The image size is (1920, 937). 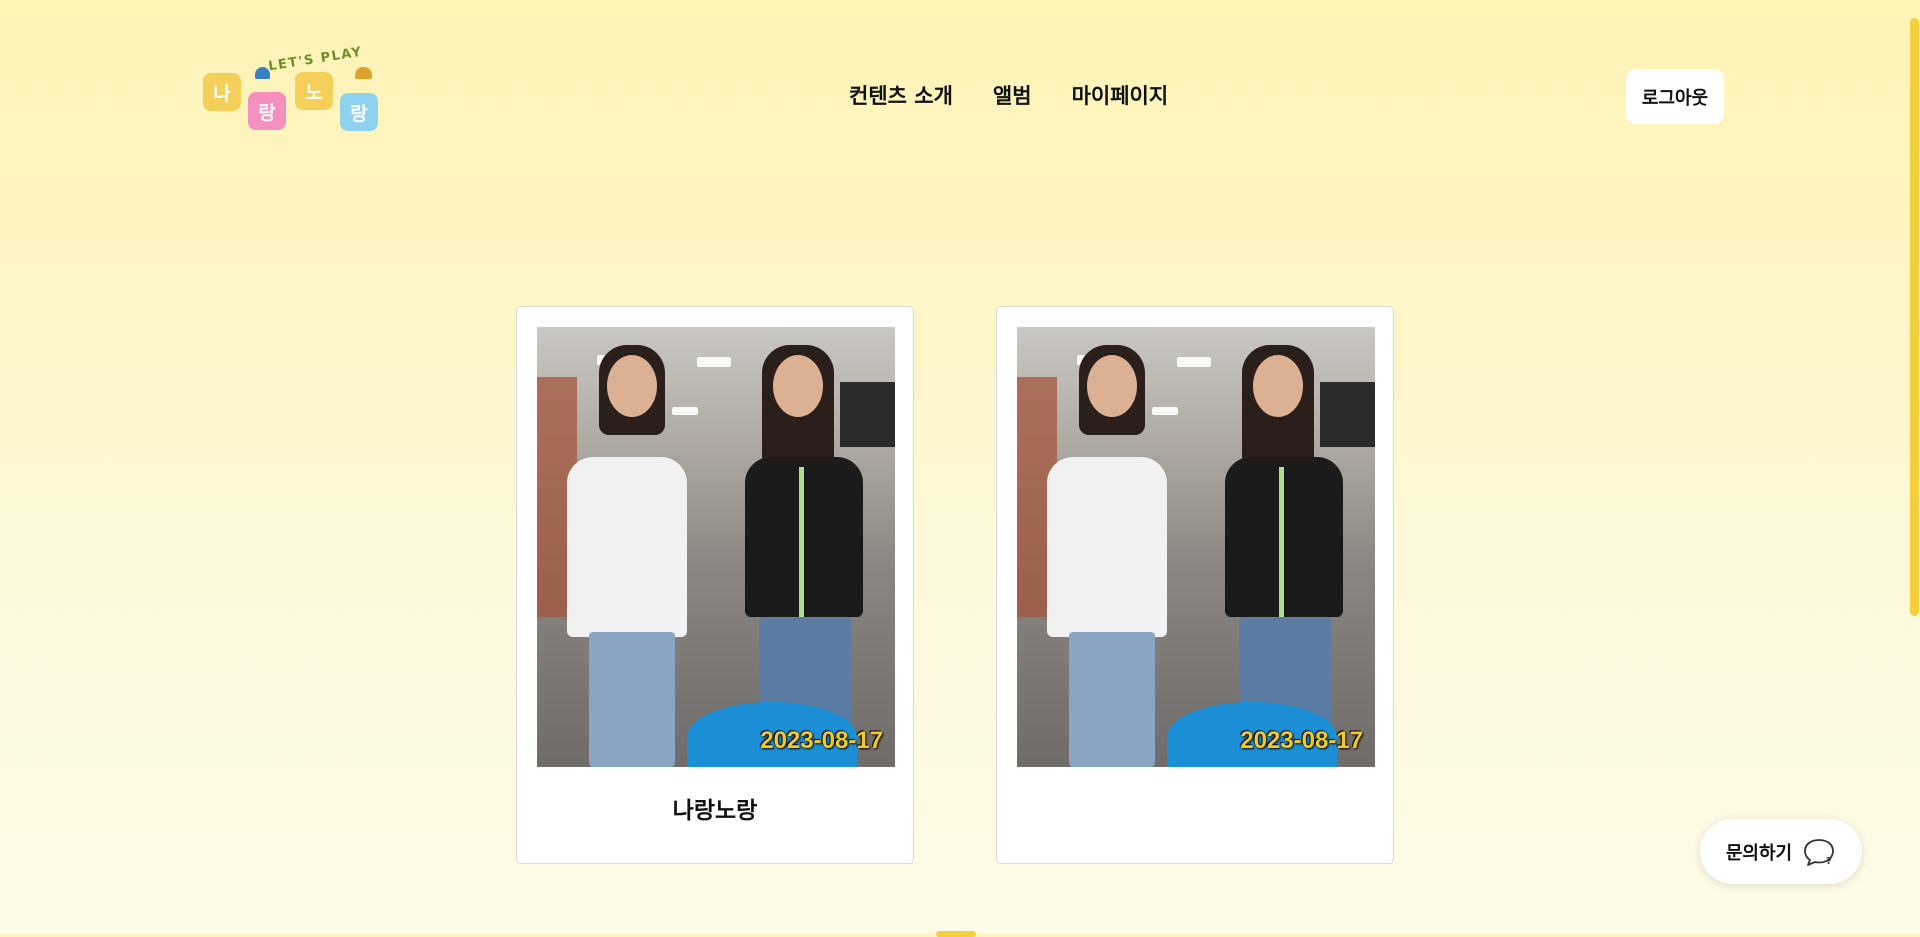 What do you see at coordinates (1759, 853) in the screenshot?
I see `inquiry-label: 문의하기` at bounding box center [1759, 853].